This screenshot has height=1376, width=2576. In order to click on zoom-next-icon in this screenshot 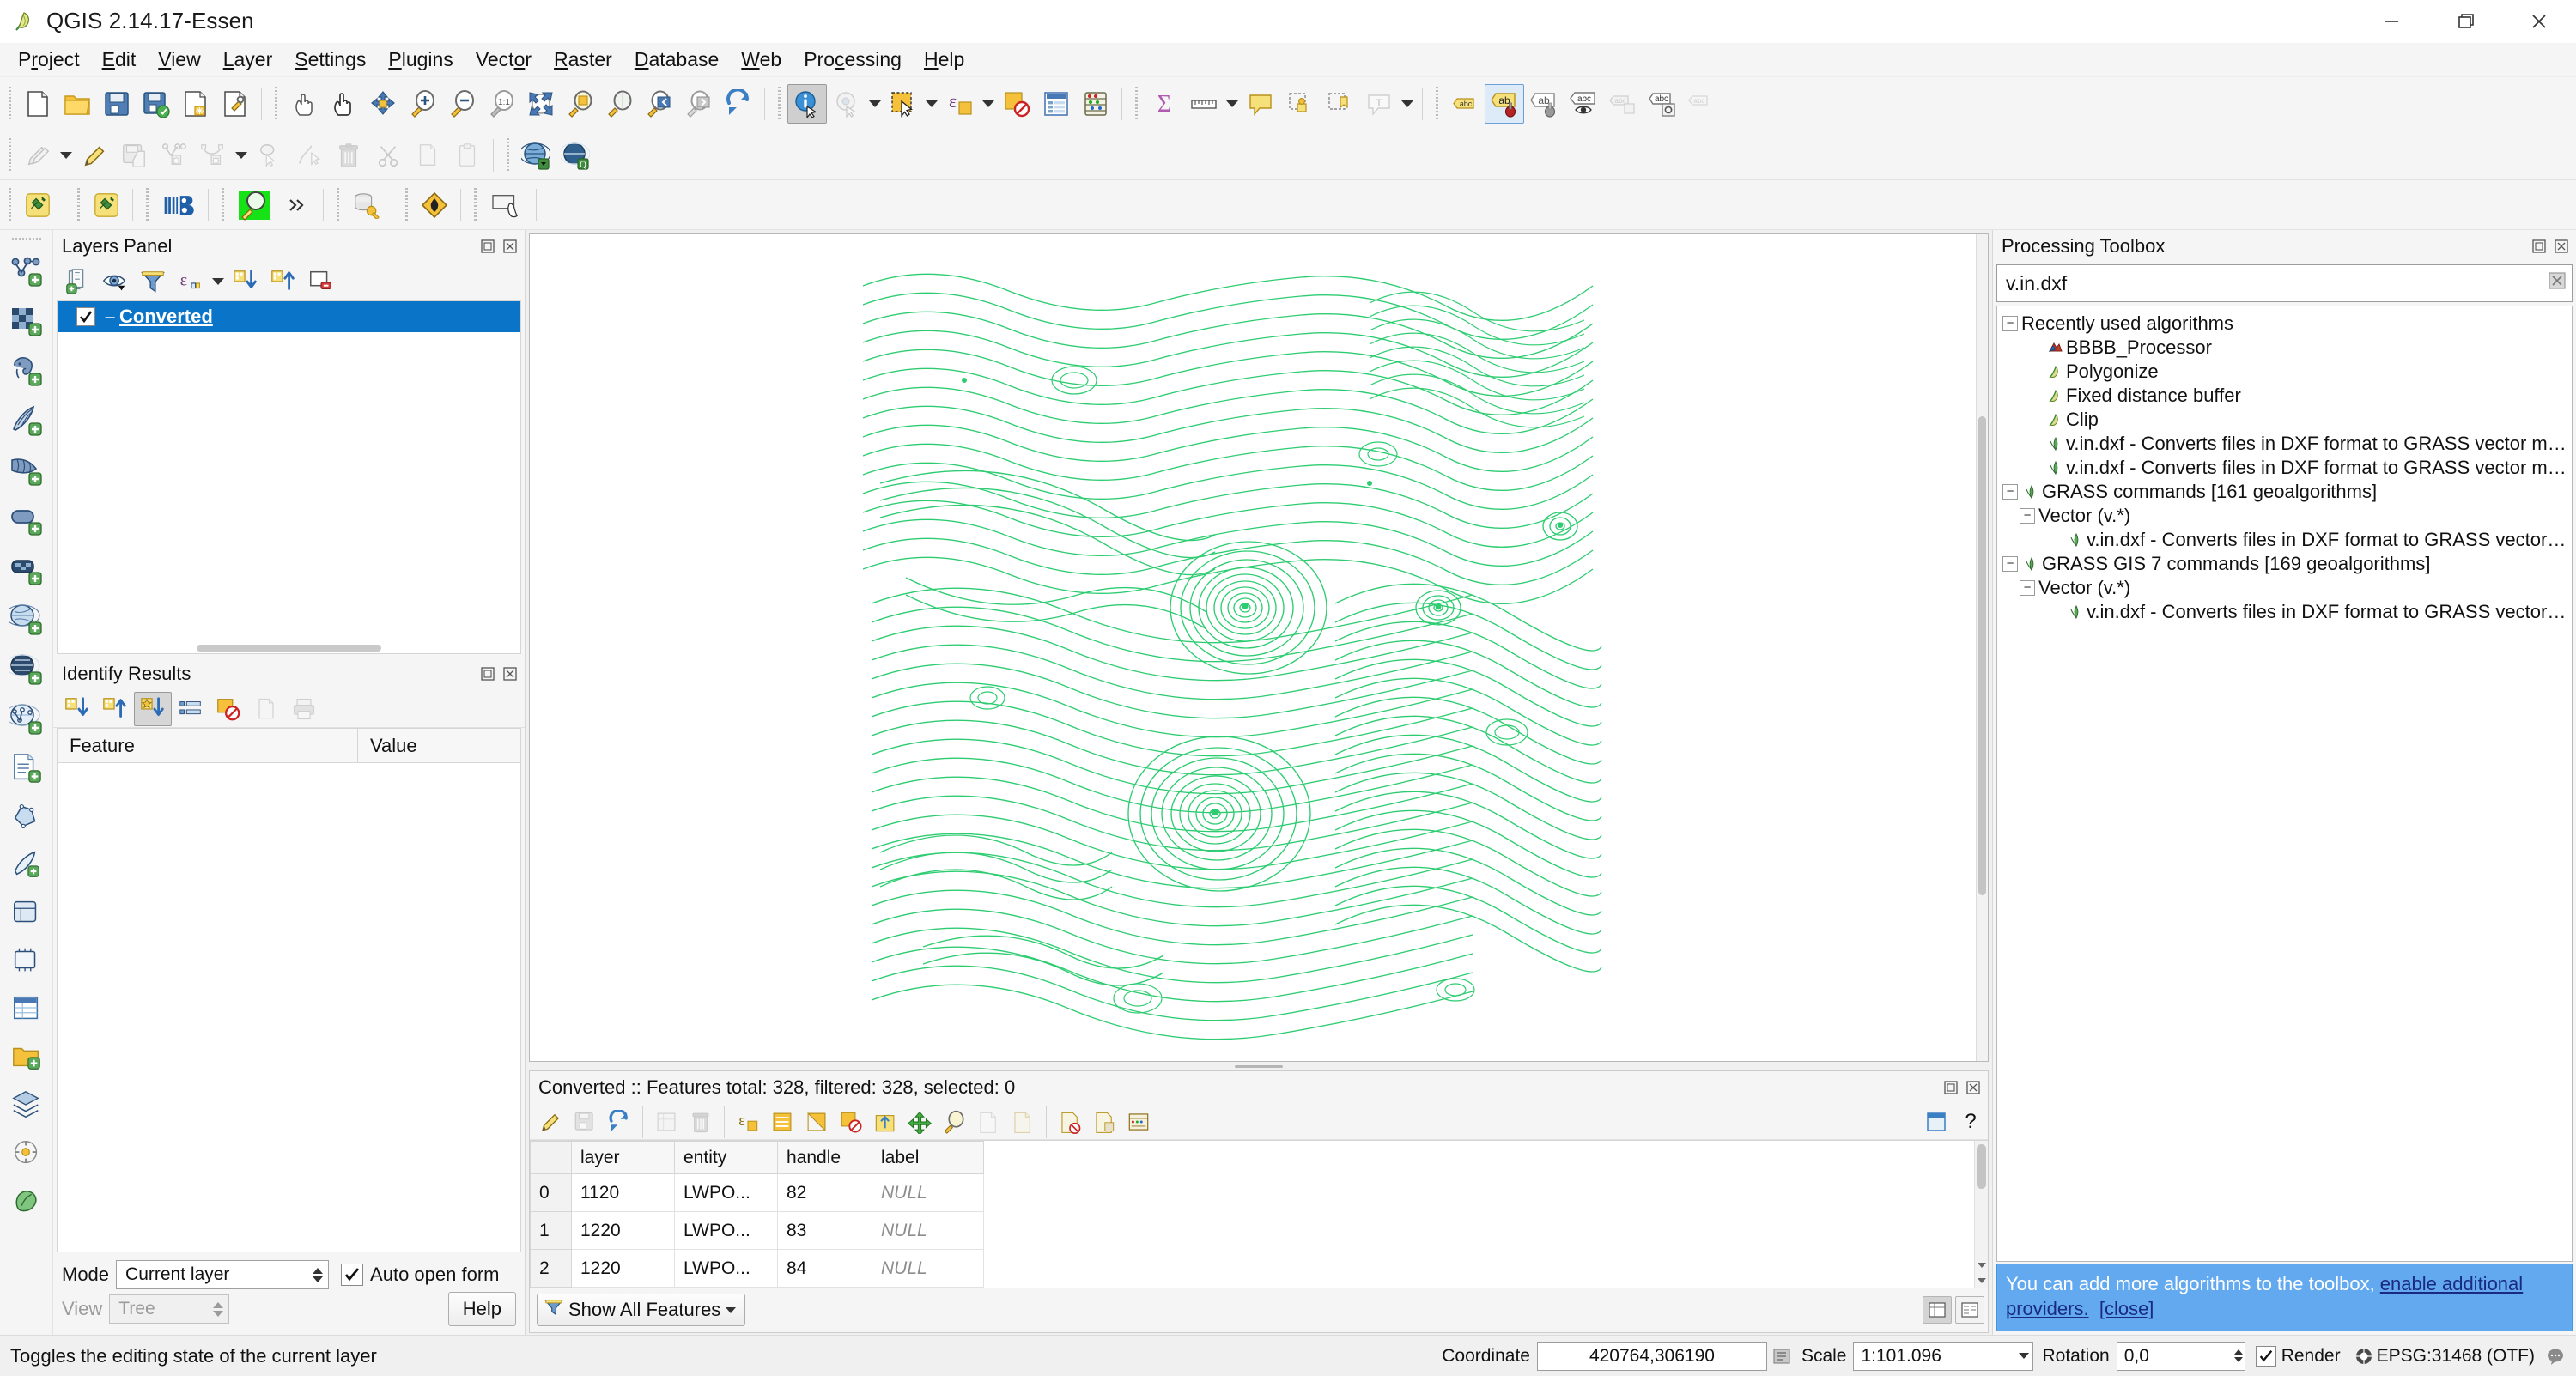, I will do `click(699, 104)`.